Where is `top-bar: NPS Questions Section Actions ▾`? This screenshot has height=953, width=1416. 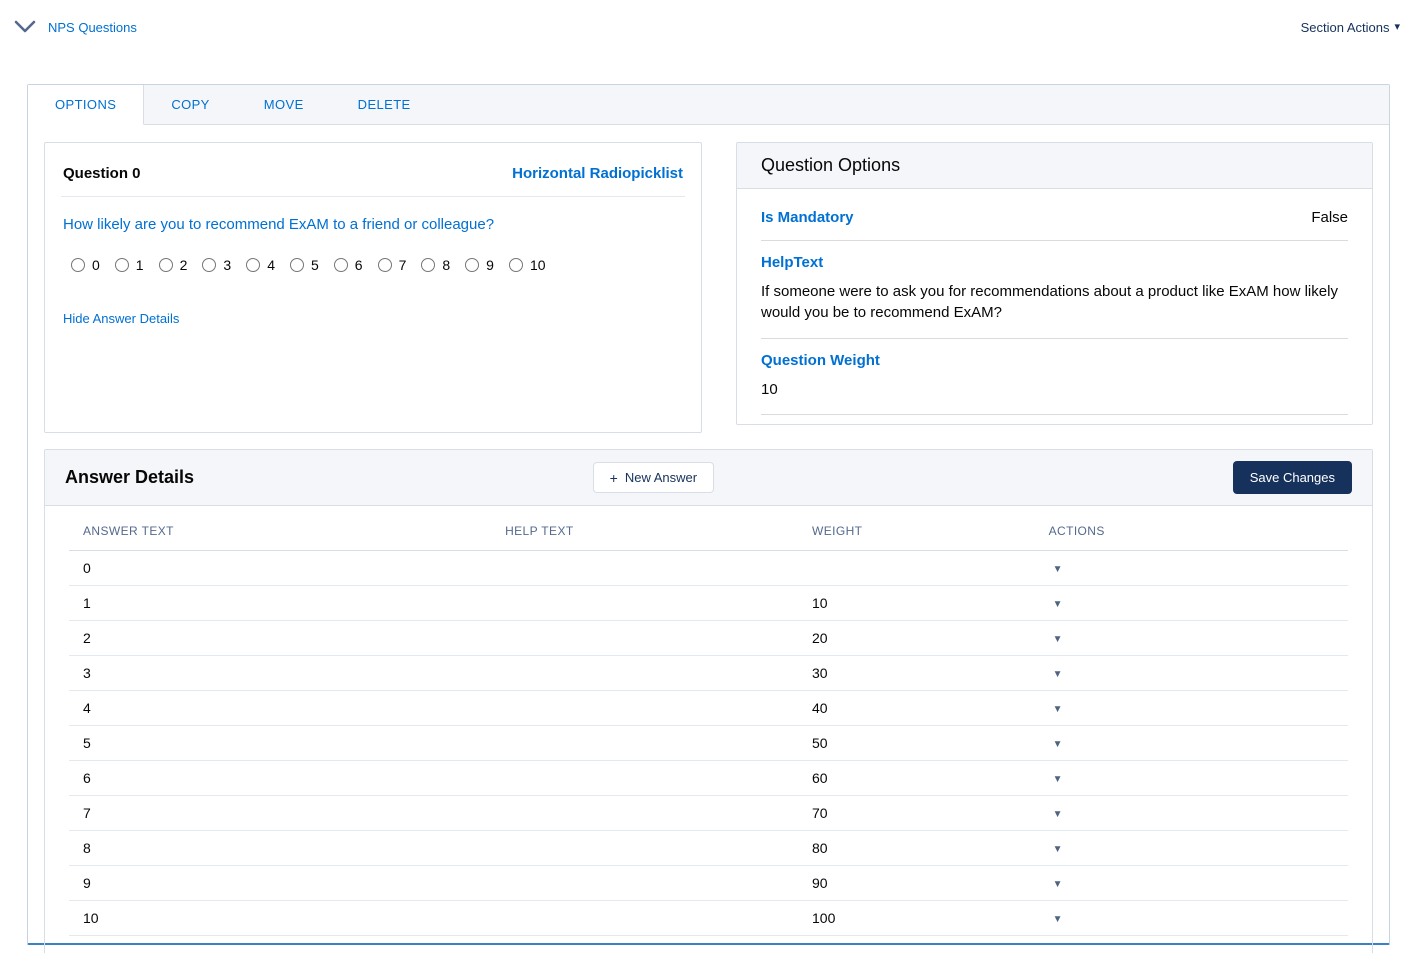 top-bar: NPS Questions Section Actions ▾ is located at coordinates (707, 27).